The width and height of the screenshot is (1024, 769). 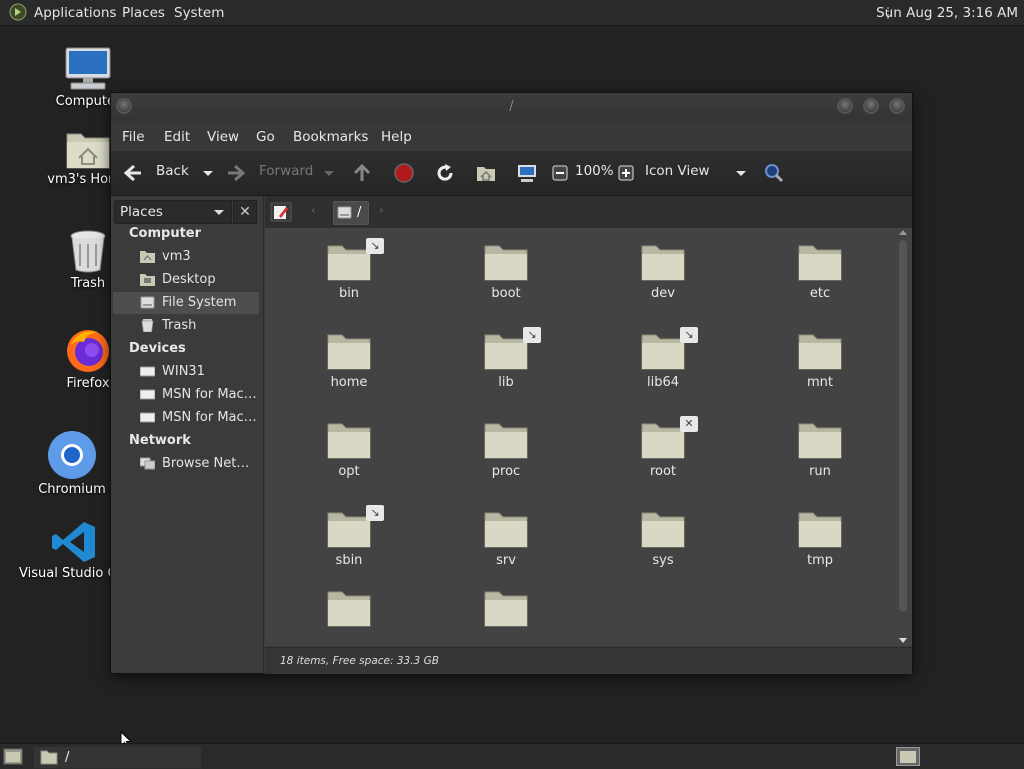 What do you see at coordinates (820, 471) in the screenshot?
I see `file-item-label: run` at bounding box center [820, 471].